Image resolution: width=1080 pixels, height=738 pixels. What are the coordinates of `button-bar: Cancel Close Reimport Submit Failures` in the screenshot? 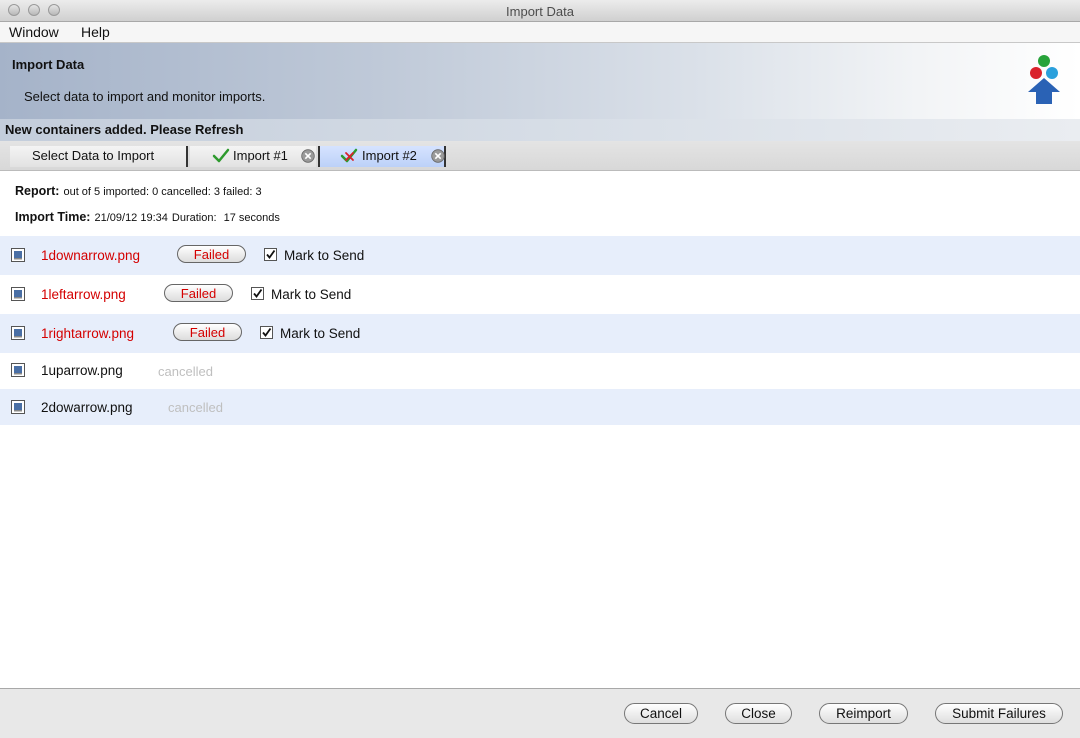 It's located at (540, 713).